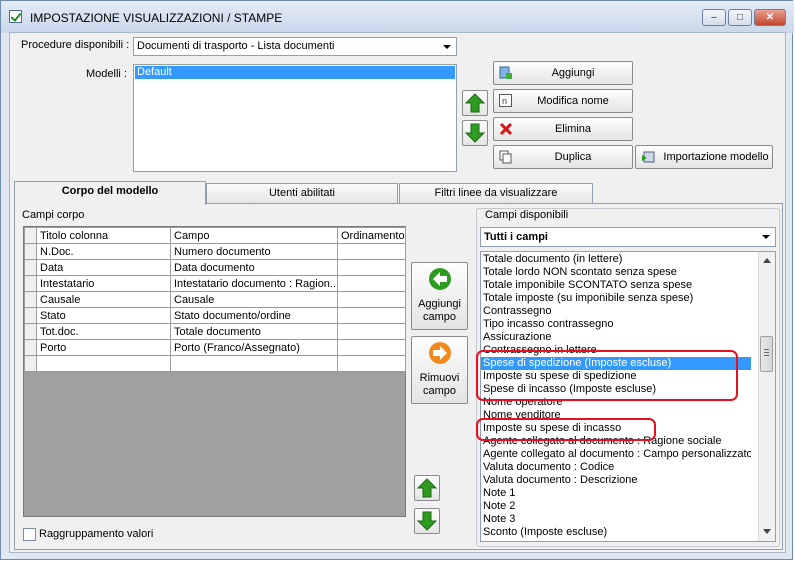  I want to click on move-model-down-button, so click(475, 133).